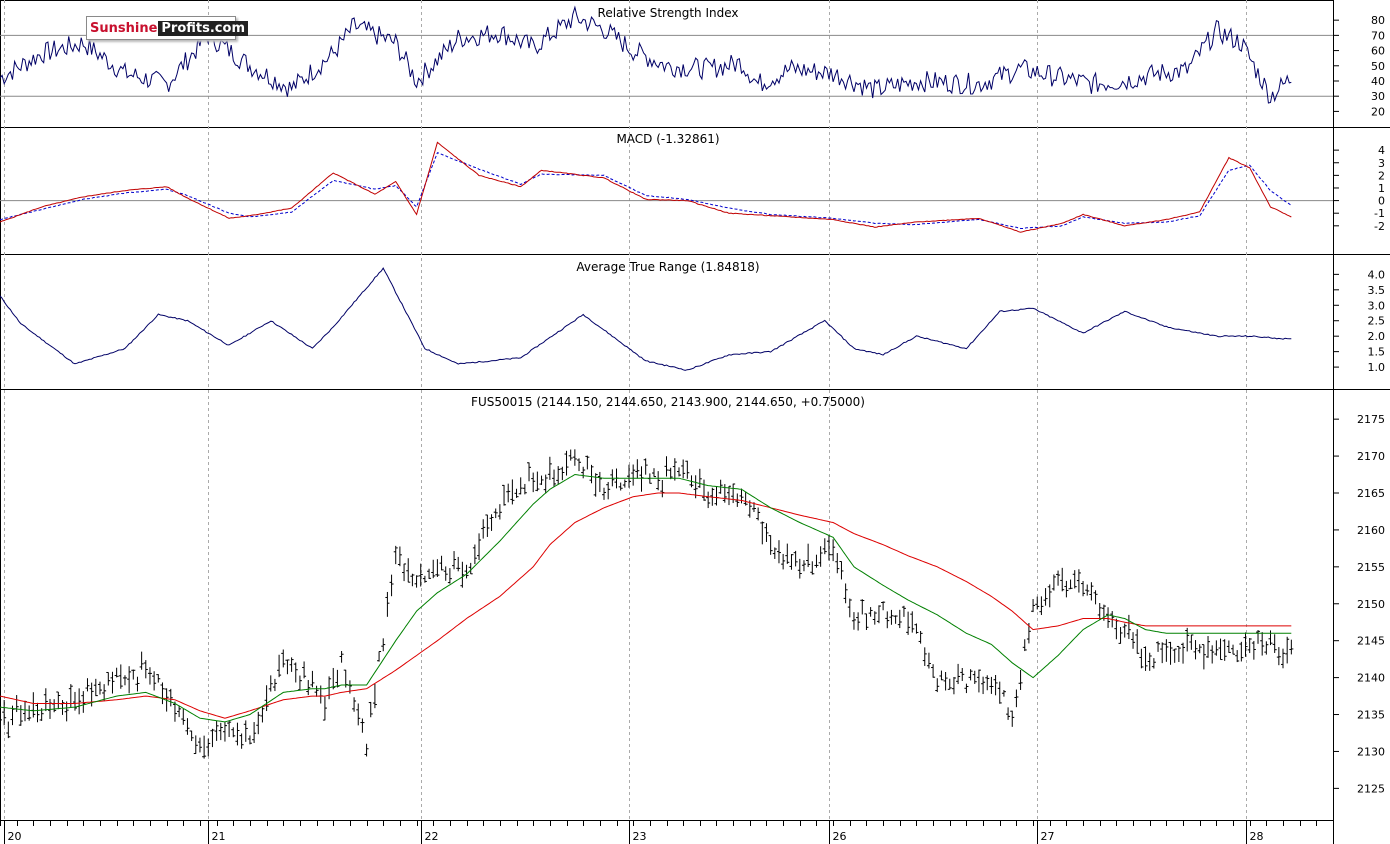 Image resolution: width=1390 pixels, height=844 pixels. I want to click on y-tick-label: 3, so click(1381, 163).